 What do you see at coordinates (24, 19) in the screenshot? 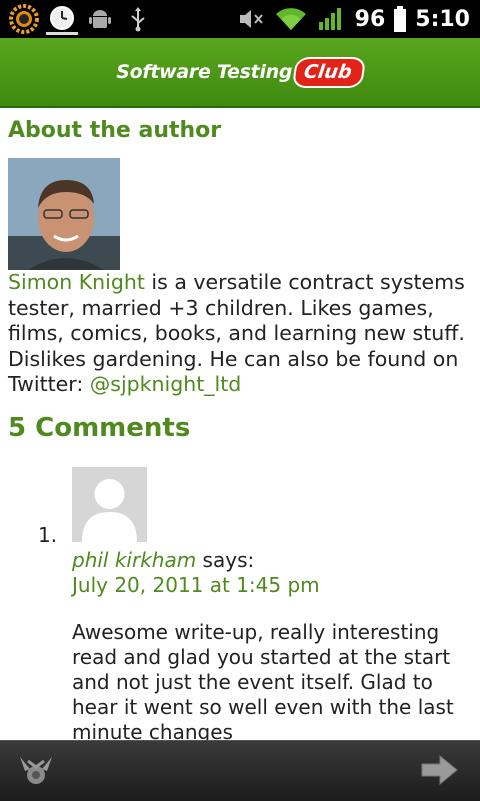
I see `sun-app-icon` at bounding box center [24, 19].